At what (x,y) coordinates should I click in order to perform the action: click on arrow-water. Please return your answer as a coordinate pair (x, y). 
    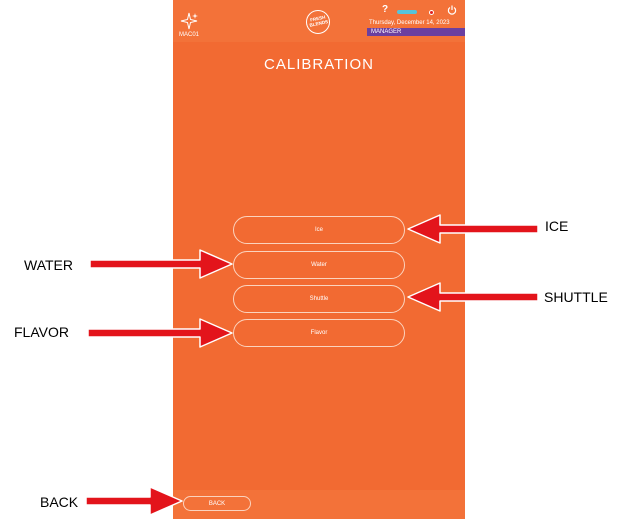
    Looking at the image, I should click on (161, 264).